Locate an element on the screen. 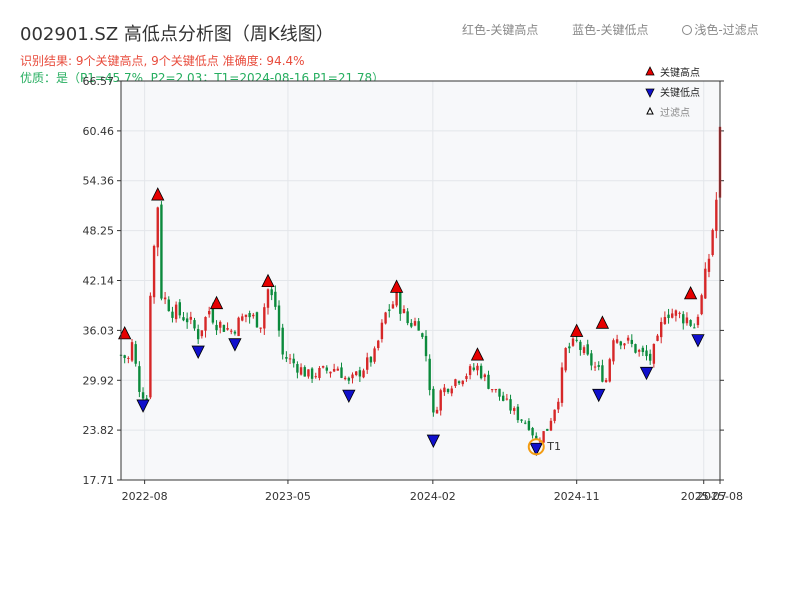 Image resolution: width=800 pixels, height=600 pixels. y-tick-label: 54.36 is located at coordinates (99, 181).